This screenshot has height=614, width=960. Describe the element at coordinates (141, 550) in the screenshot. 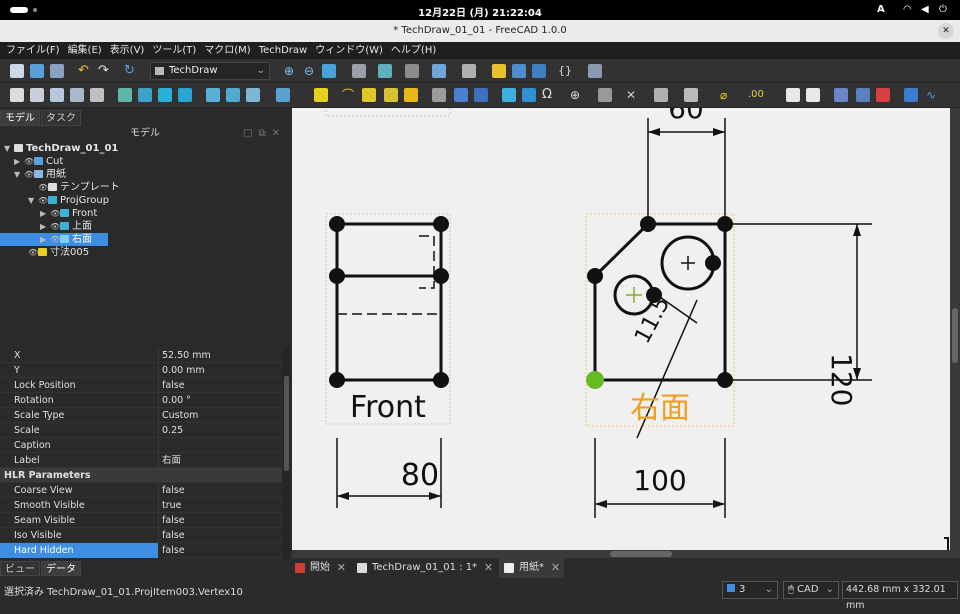

I see `prop-row-hard-hidden: Hard Hidden false` at that location.